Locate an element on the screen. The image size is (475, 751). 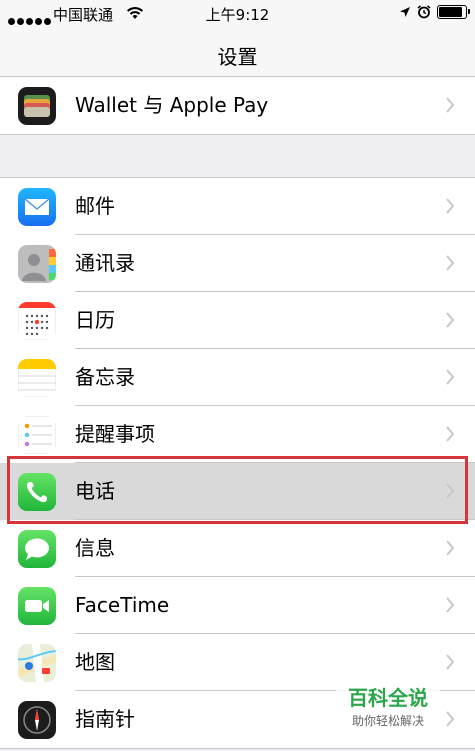
settings-row-label: 信息 is located at coordinates (95, 548).